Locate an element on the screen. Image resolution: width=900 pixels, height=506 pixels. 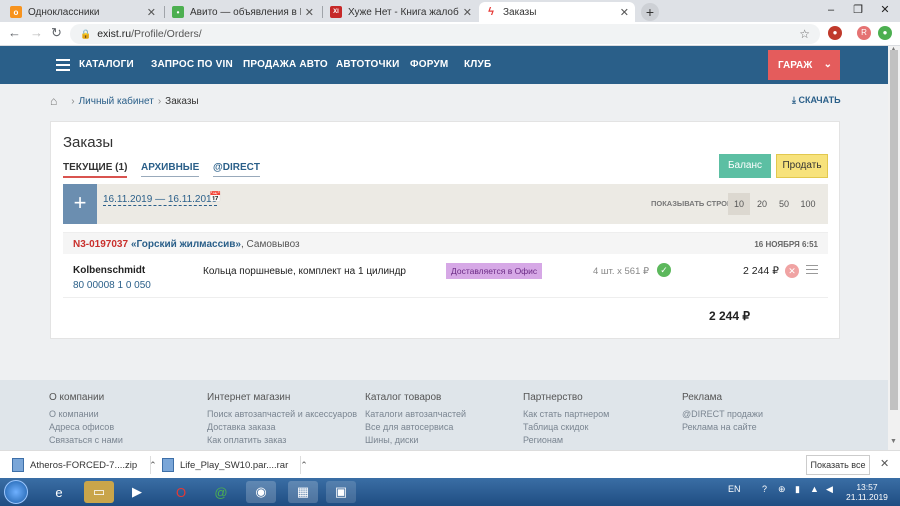
close-window-button: ✕ is located at coordinates (885, 11).